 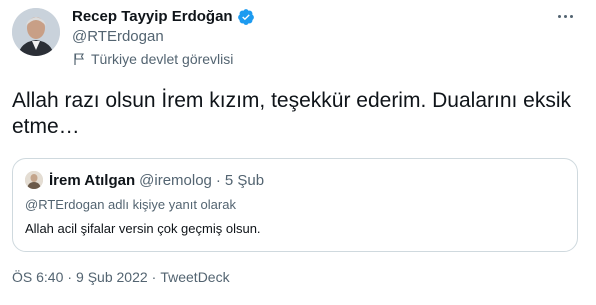 I want to click on author-photo, so click(x=36, y=32).